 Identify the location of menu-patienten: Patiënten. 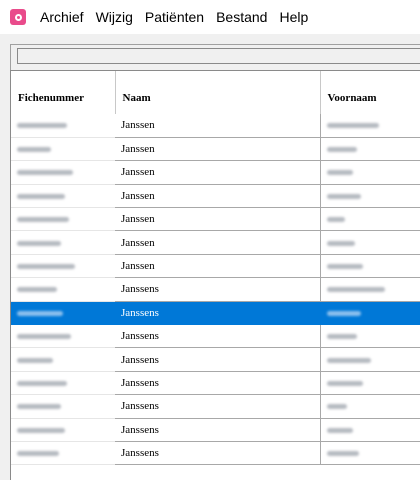
(174, 17).